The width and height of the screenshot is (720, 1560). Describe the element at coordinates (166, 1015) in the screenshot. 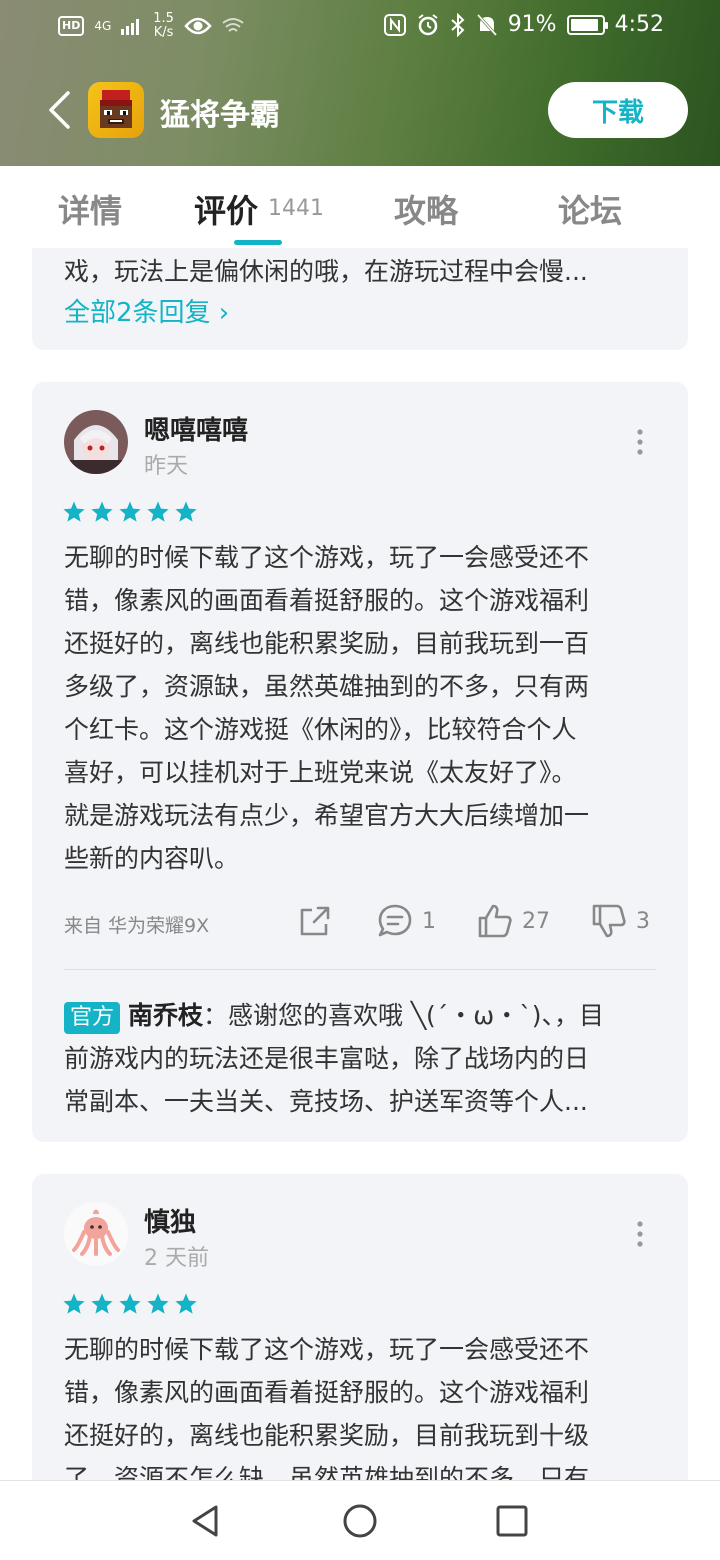

I see `developer-name: 南乔枝` at that location.